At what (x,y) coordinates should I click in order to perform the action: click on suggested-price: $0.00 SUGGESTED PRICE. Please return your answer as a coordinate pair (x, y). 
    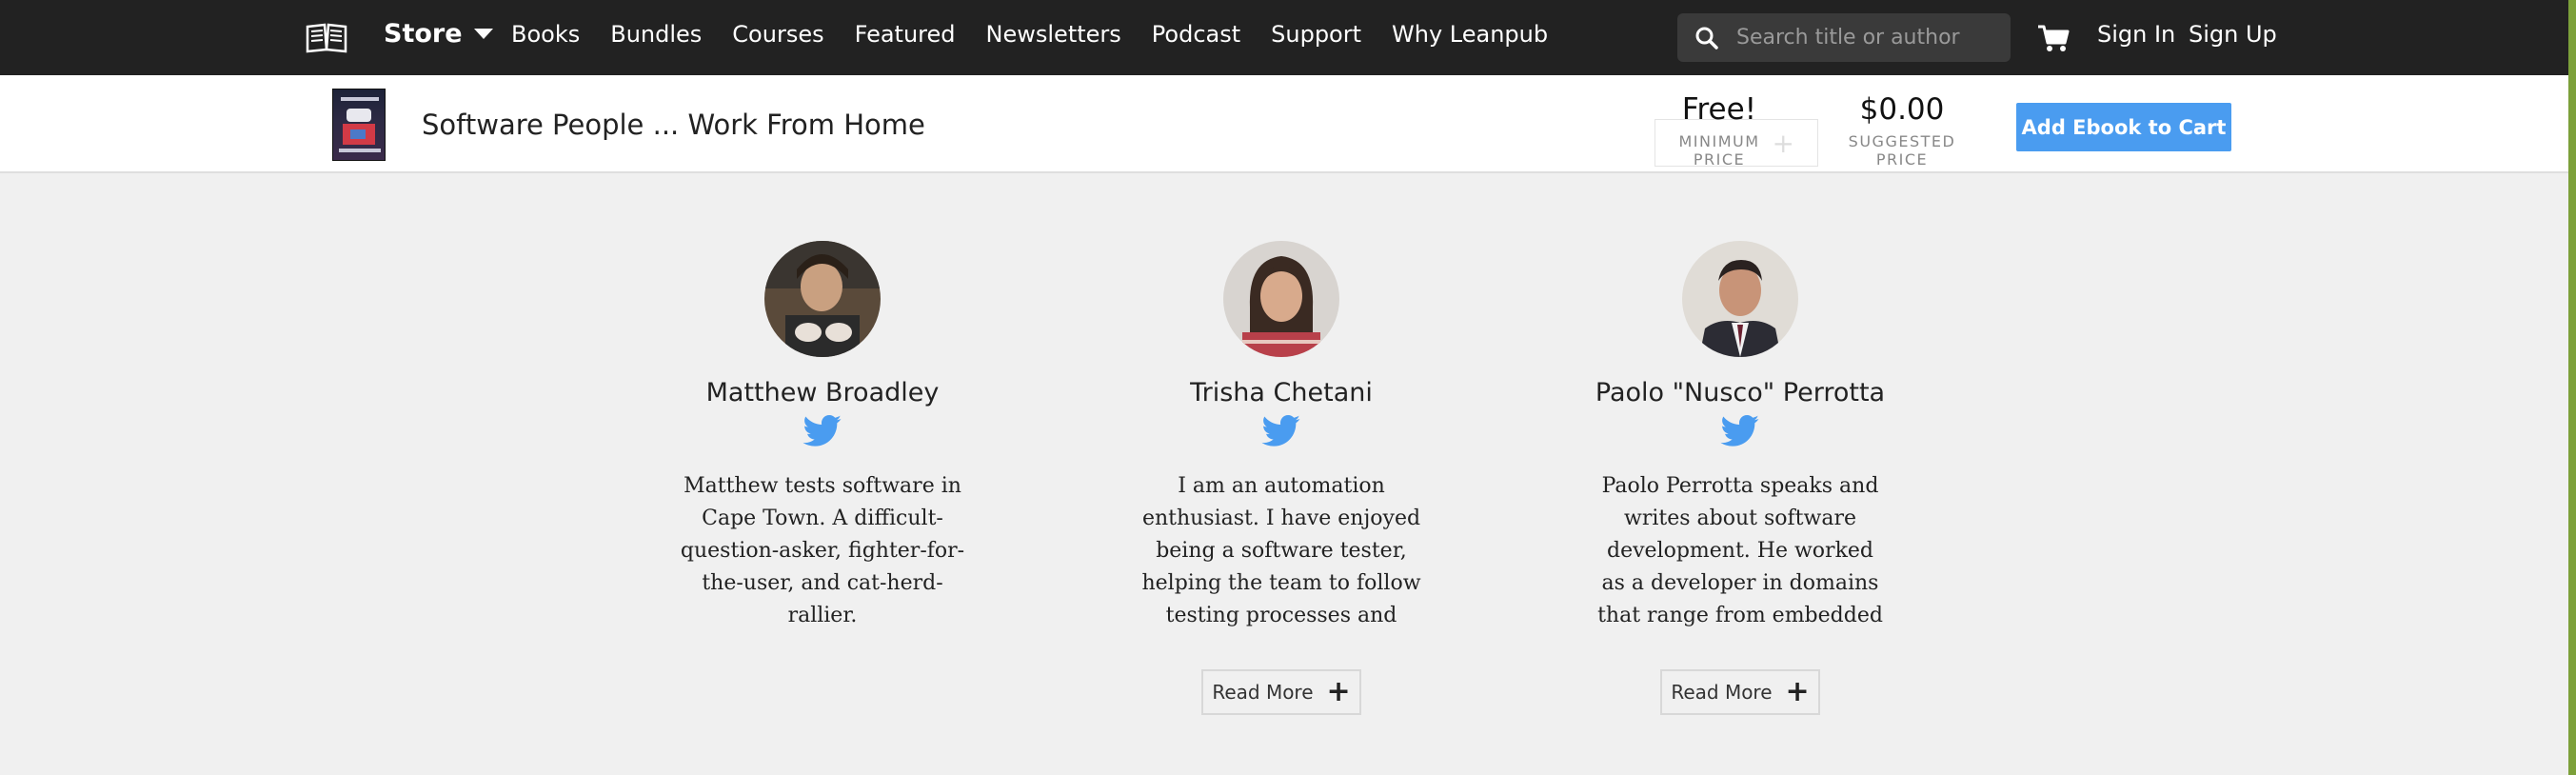
    Looking at the image, I should click on (1902, 130).